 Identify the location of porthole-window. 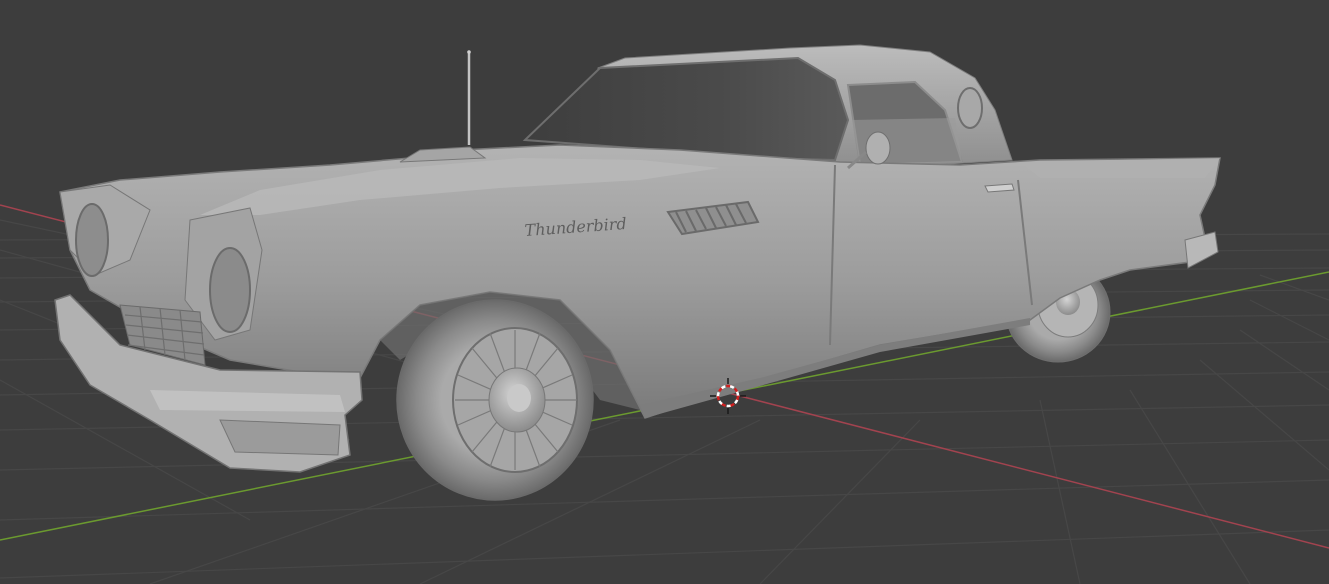
(970, 108).